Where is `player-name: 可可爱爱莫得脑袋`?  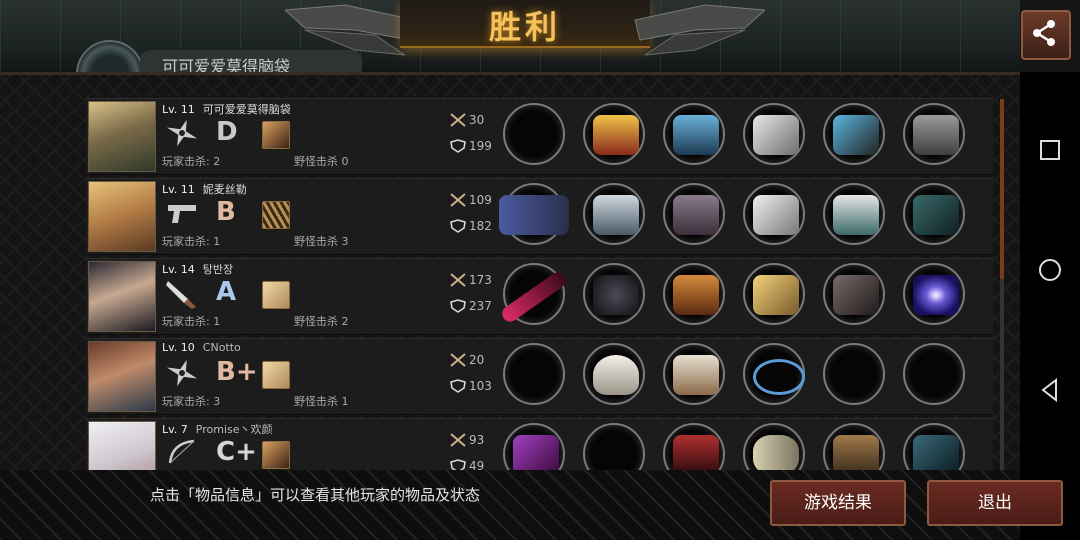 player-name: 可可爱爱莫得脑袋 is located at coordinates (246, 109).